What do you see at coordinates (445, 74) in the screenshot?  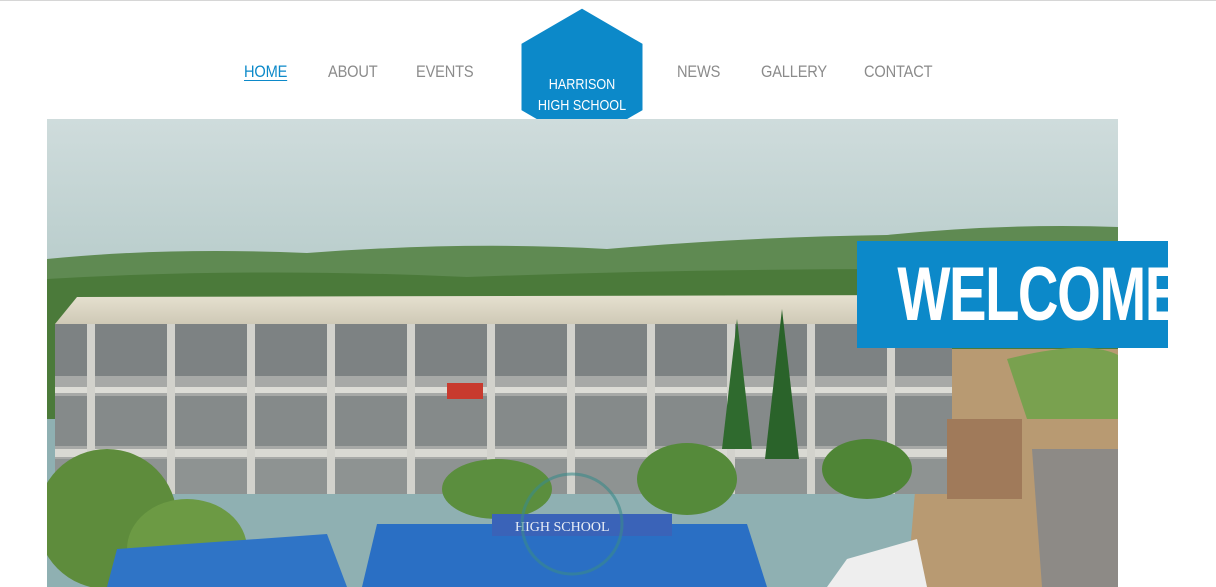 I see `nav-events-link: EVENTS` at bounding box center [445, 74].